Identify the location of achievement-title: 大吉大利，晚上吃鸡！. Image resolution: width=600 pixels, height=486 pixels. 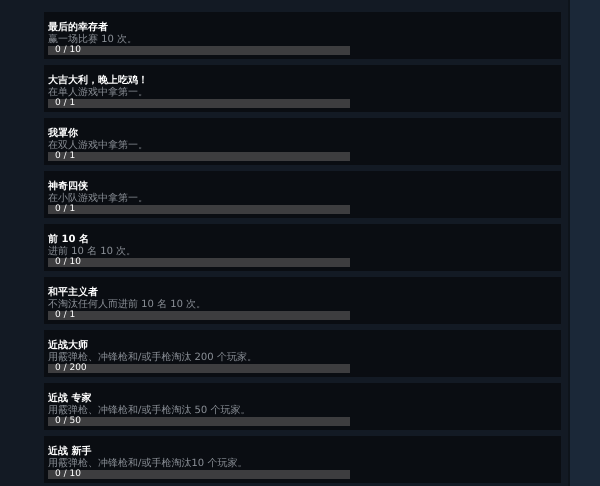
(98, 80).